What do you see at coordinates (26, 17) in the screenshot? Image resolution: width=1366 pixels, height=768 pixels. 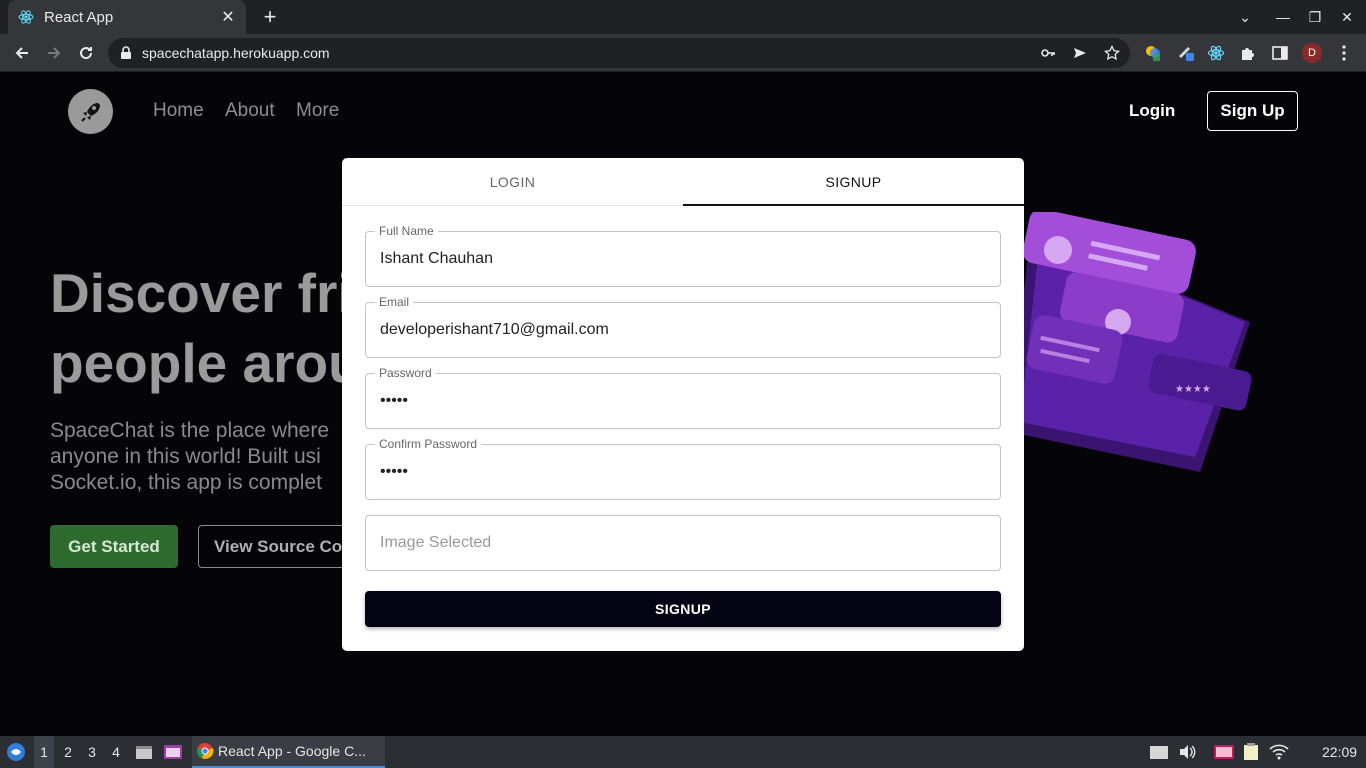 I see `react-icon` at bounding box center [26, 17].